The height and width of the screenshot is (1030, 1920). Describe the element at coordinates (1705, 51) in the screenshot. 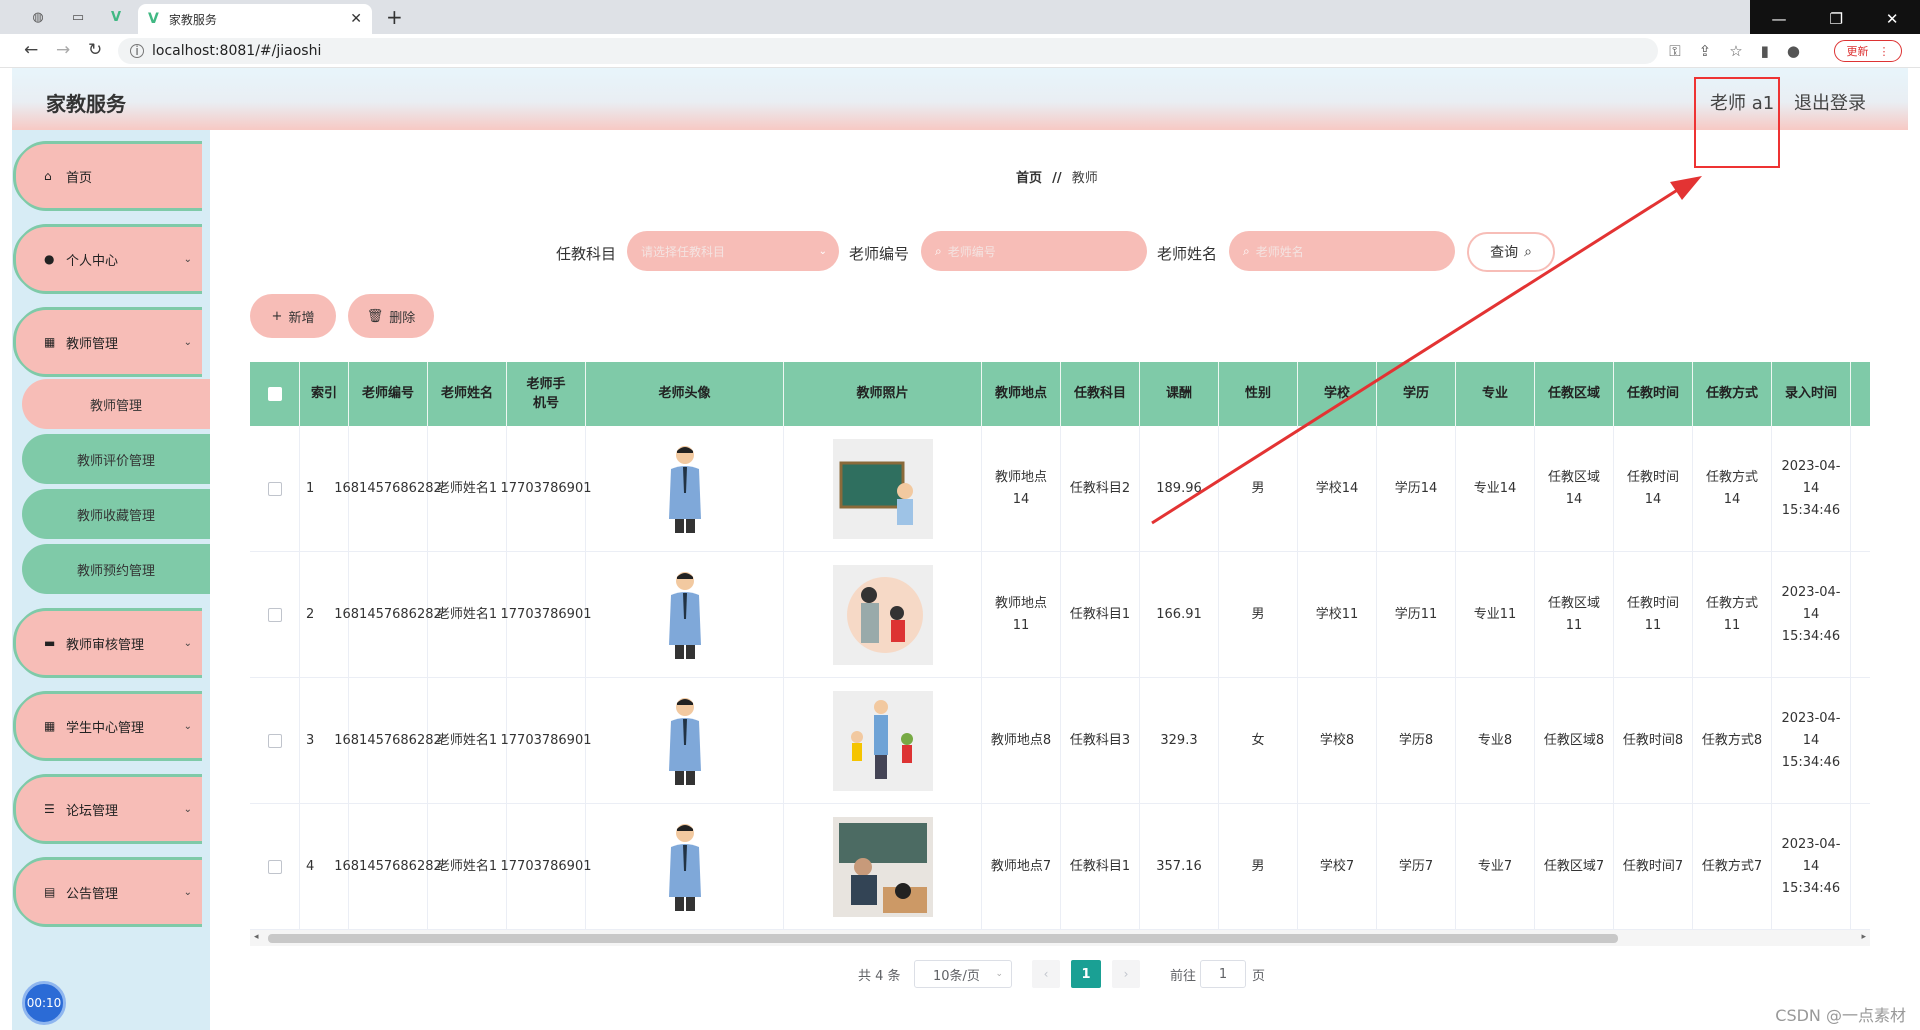

I see `share-icon: ⇪` at that location.